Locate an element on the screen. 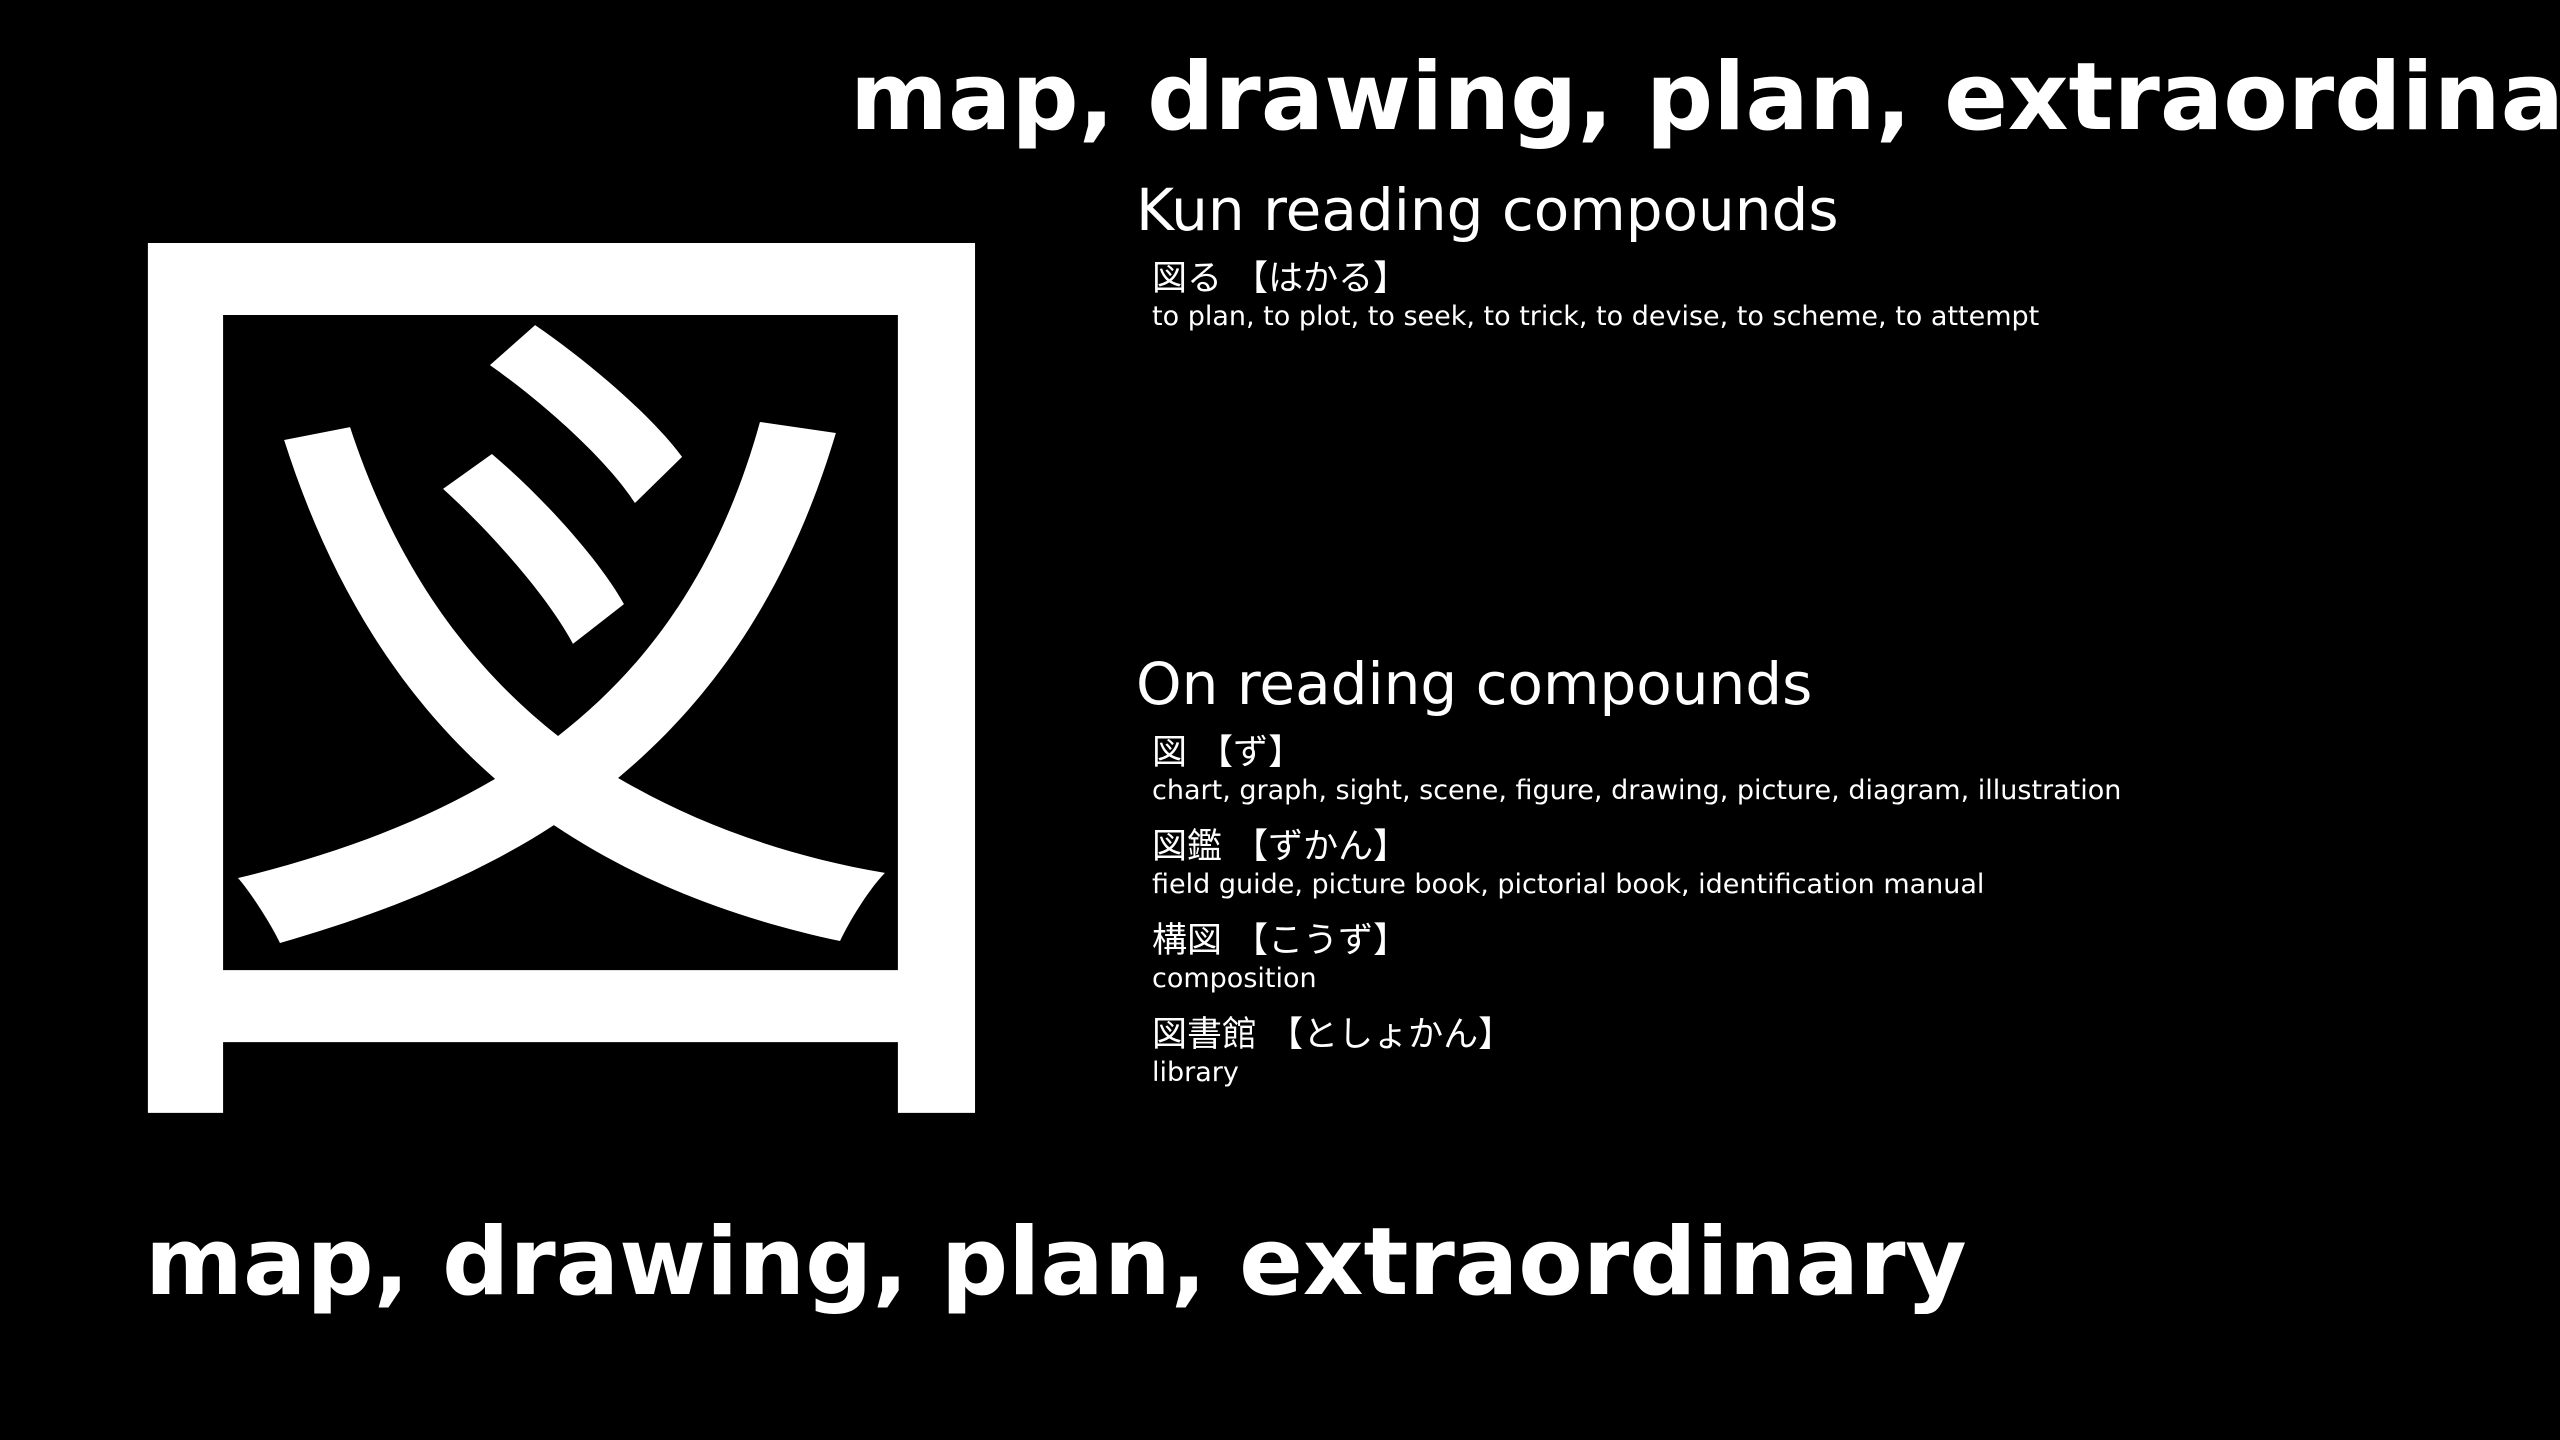  compound-gloss: library is located at coordinates (1195, 1072).